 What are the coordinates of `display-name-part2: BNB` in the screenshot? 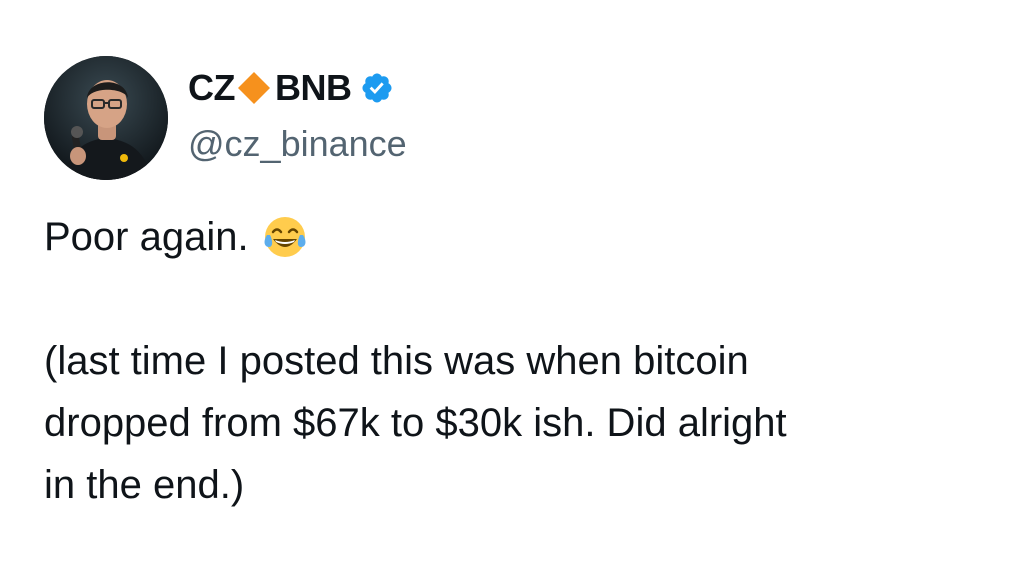 It's located at (313, 87).